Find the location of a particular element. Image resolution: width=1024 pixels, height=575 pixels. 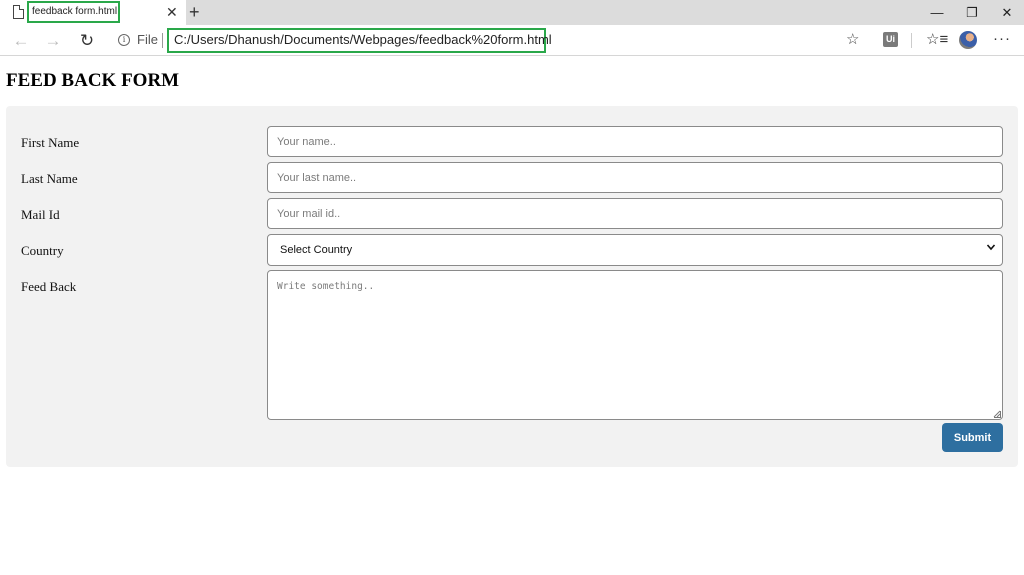

tab-title: feedback form.html is located at coordinates (75, 11).